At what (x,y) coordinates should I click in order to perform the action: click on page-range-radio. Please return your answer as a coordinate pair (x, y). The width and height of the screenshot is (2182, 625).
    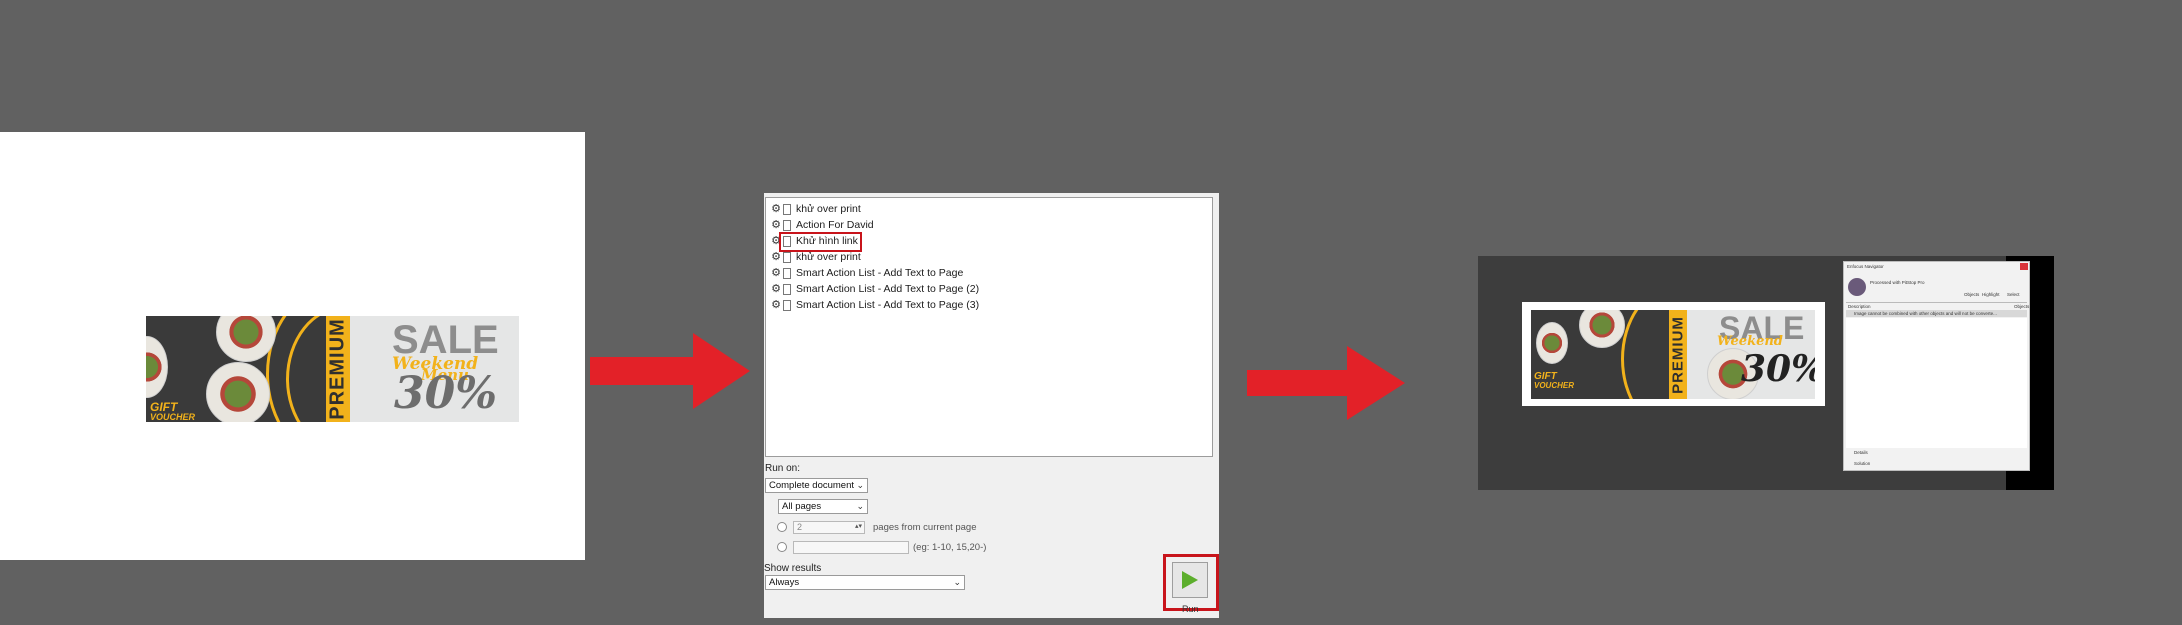
    Looking at the image, I should click on (782, 547).